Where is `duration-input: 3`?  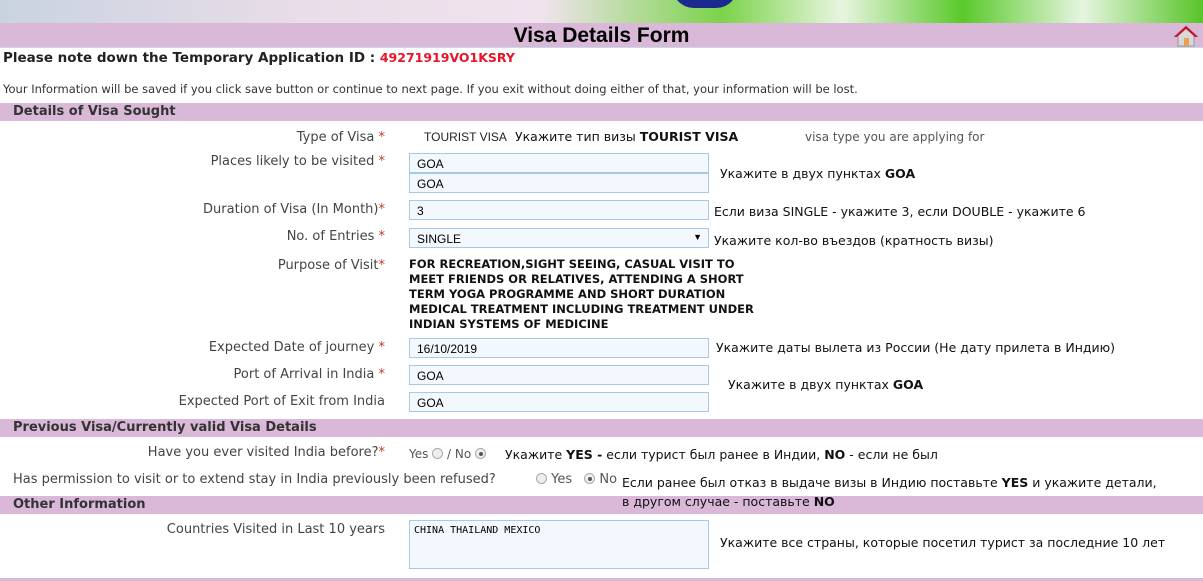 duration-input: 3 is located at coordinates (559, 210).